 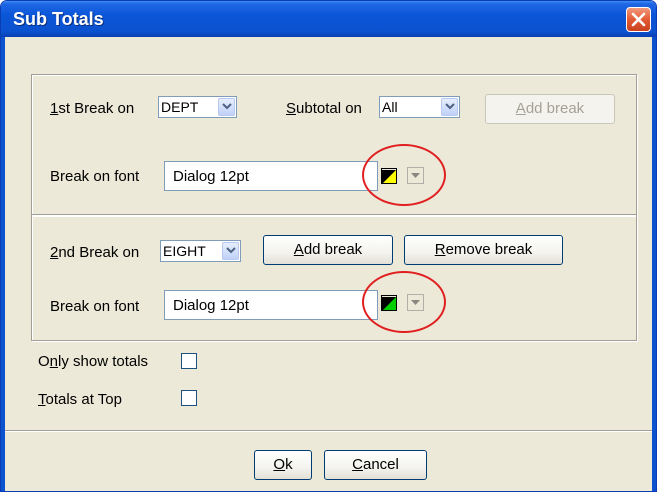 What do you see at coordinates (271, 305) in the screenshot?
I see `second-font-field: Dialog 12pt` at bounding box center [271, 305].